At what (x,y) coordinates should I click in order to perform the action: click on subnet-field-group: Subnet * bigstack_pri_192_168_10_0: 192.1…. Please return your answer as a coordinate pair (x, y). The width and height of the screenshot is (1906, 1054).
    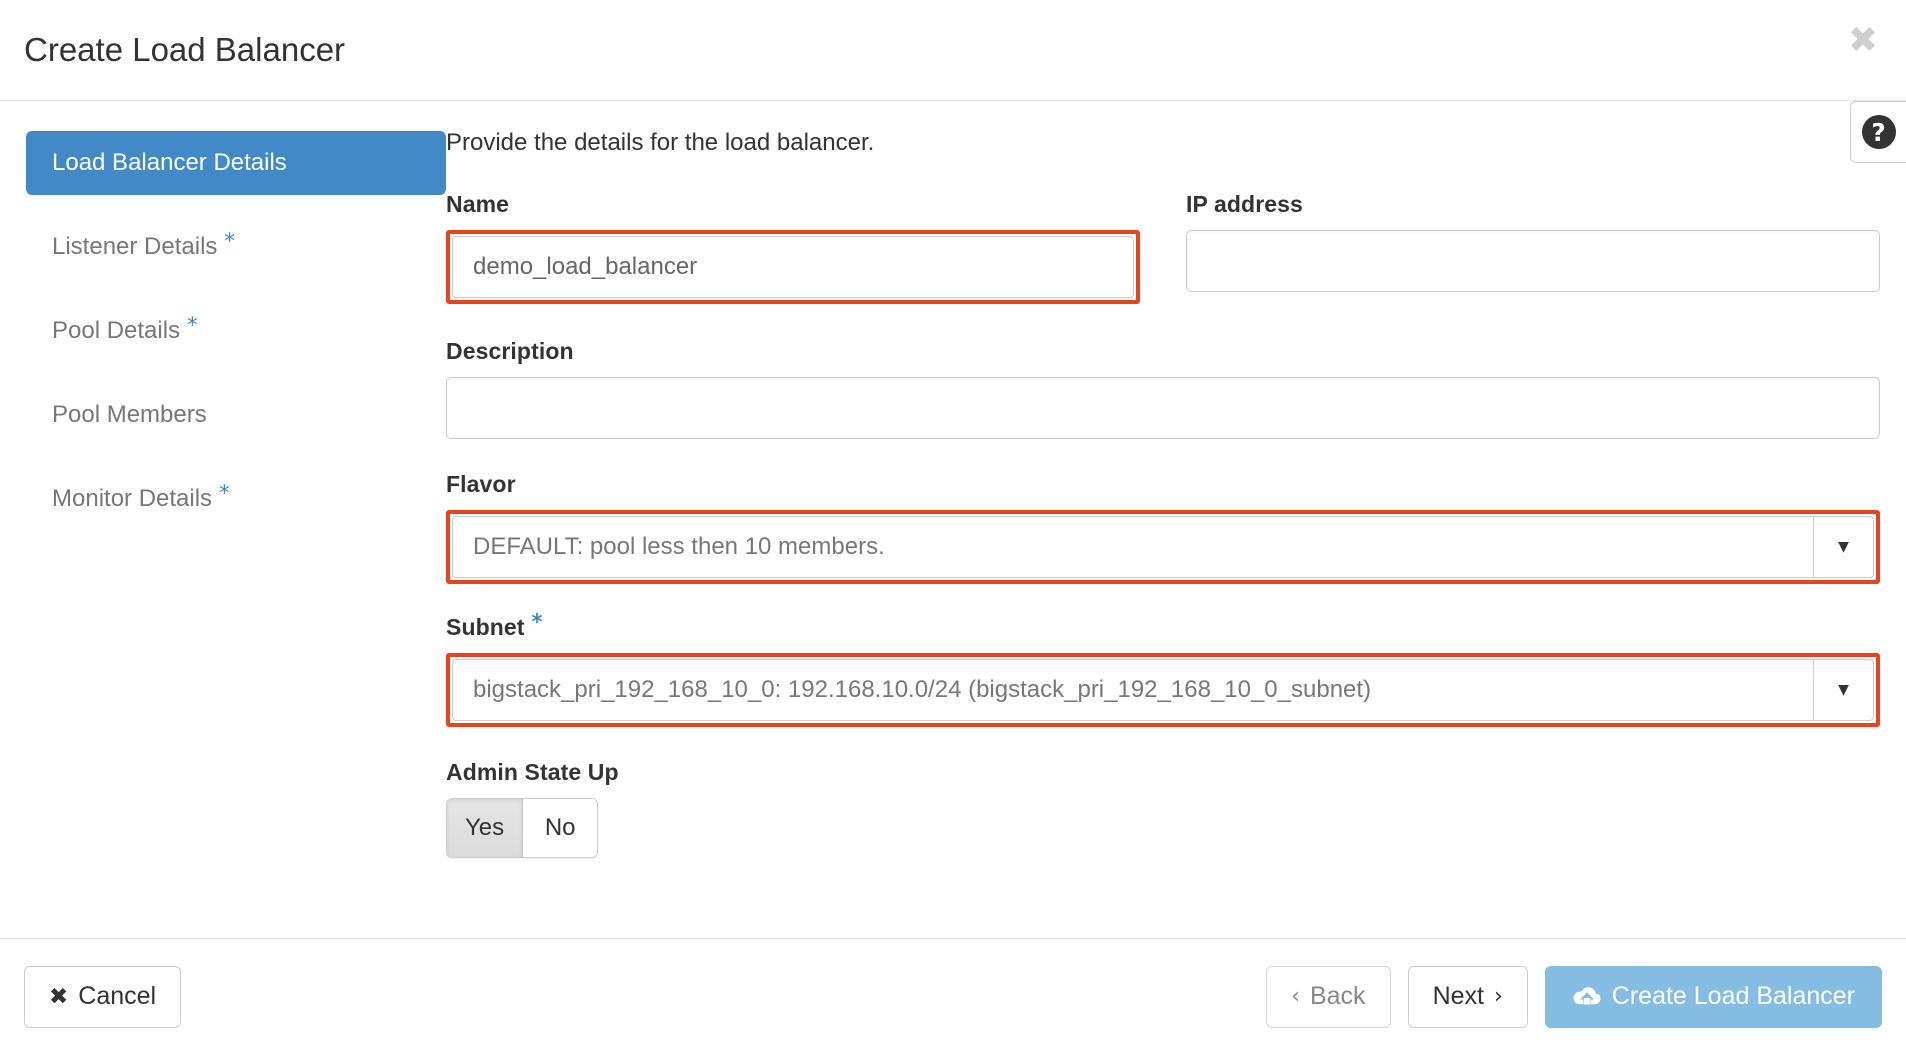
    Looking at the image, I should click on (1163, 669).